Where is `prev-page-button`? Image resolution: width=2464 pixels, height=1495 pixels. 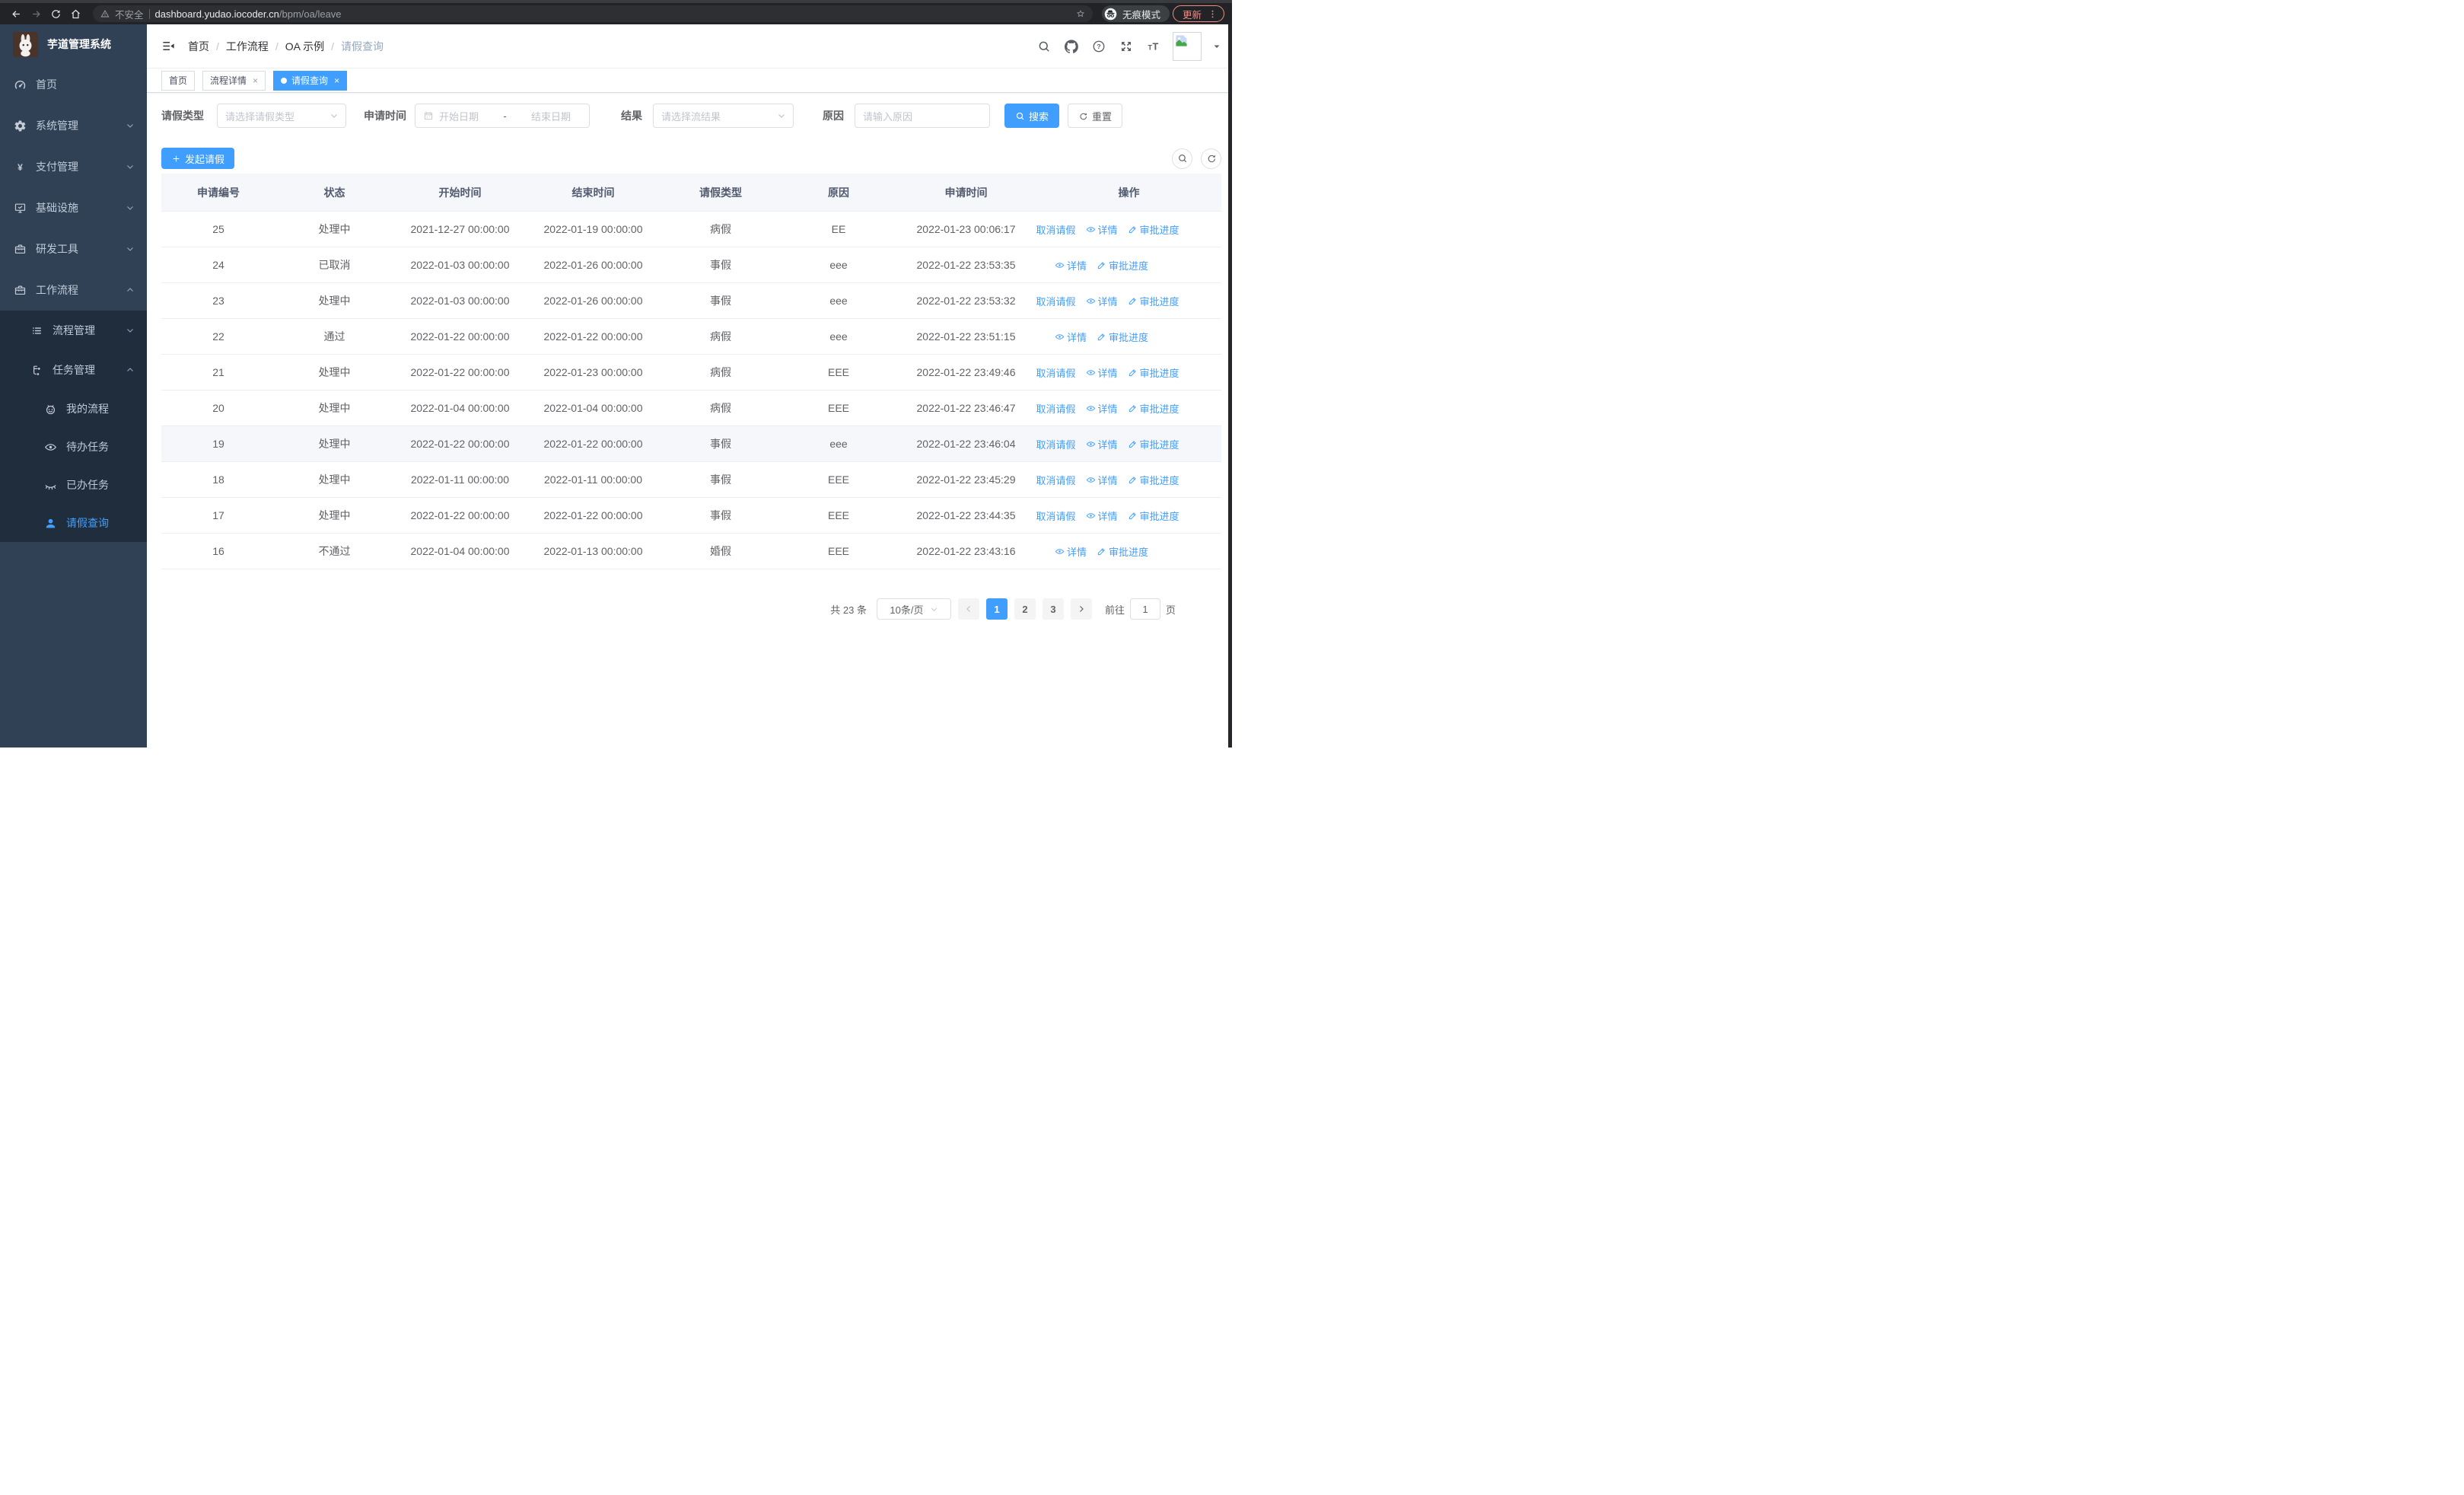 prev-page-button is located at coordinates (968, 609).